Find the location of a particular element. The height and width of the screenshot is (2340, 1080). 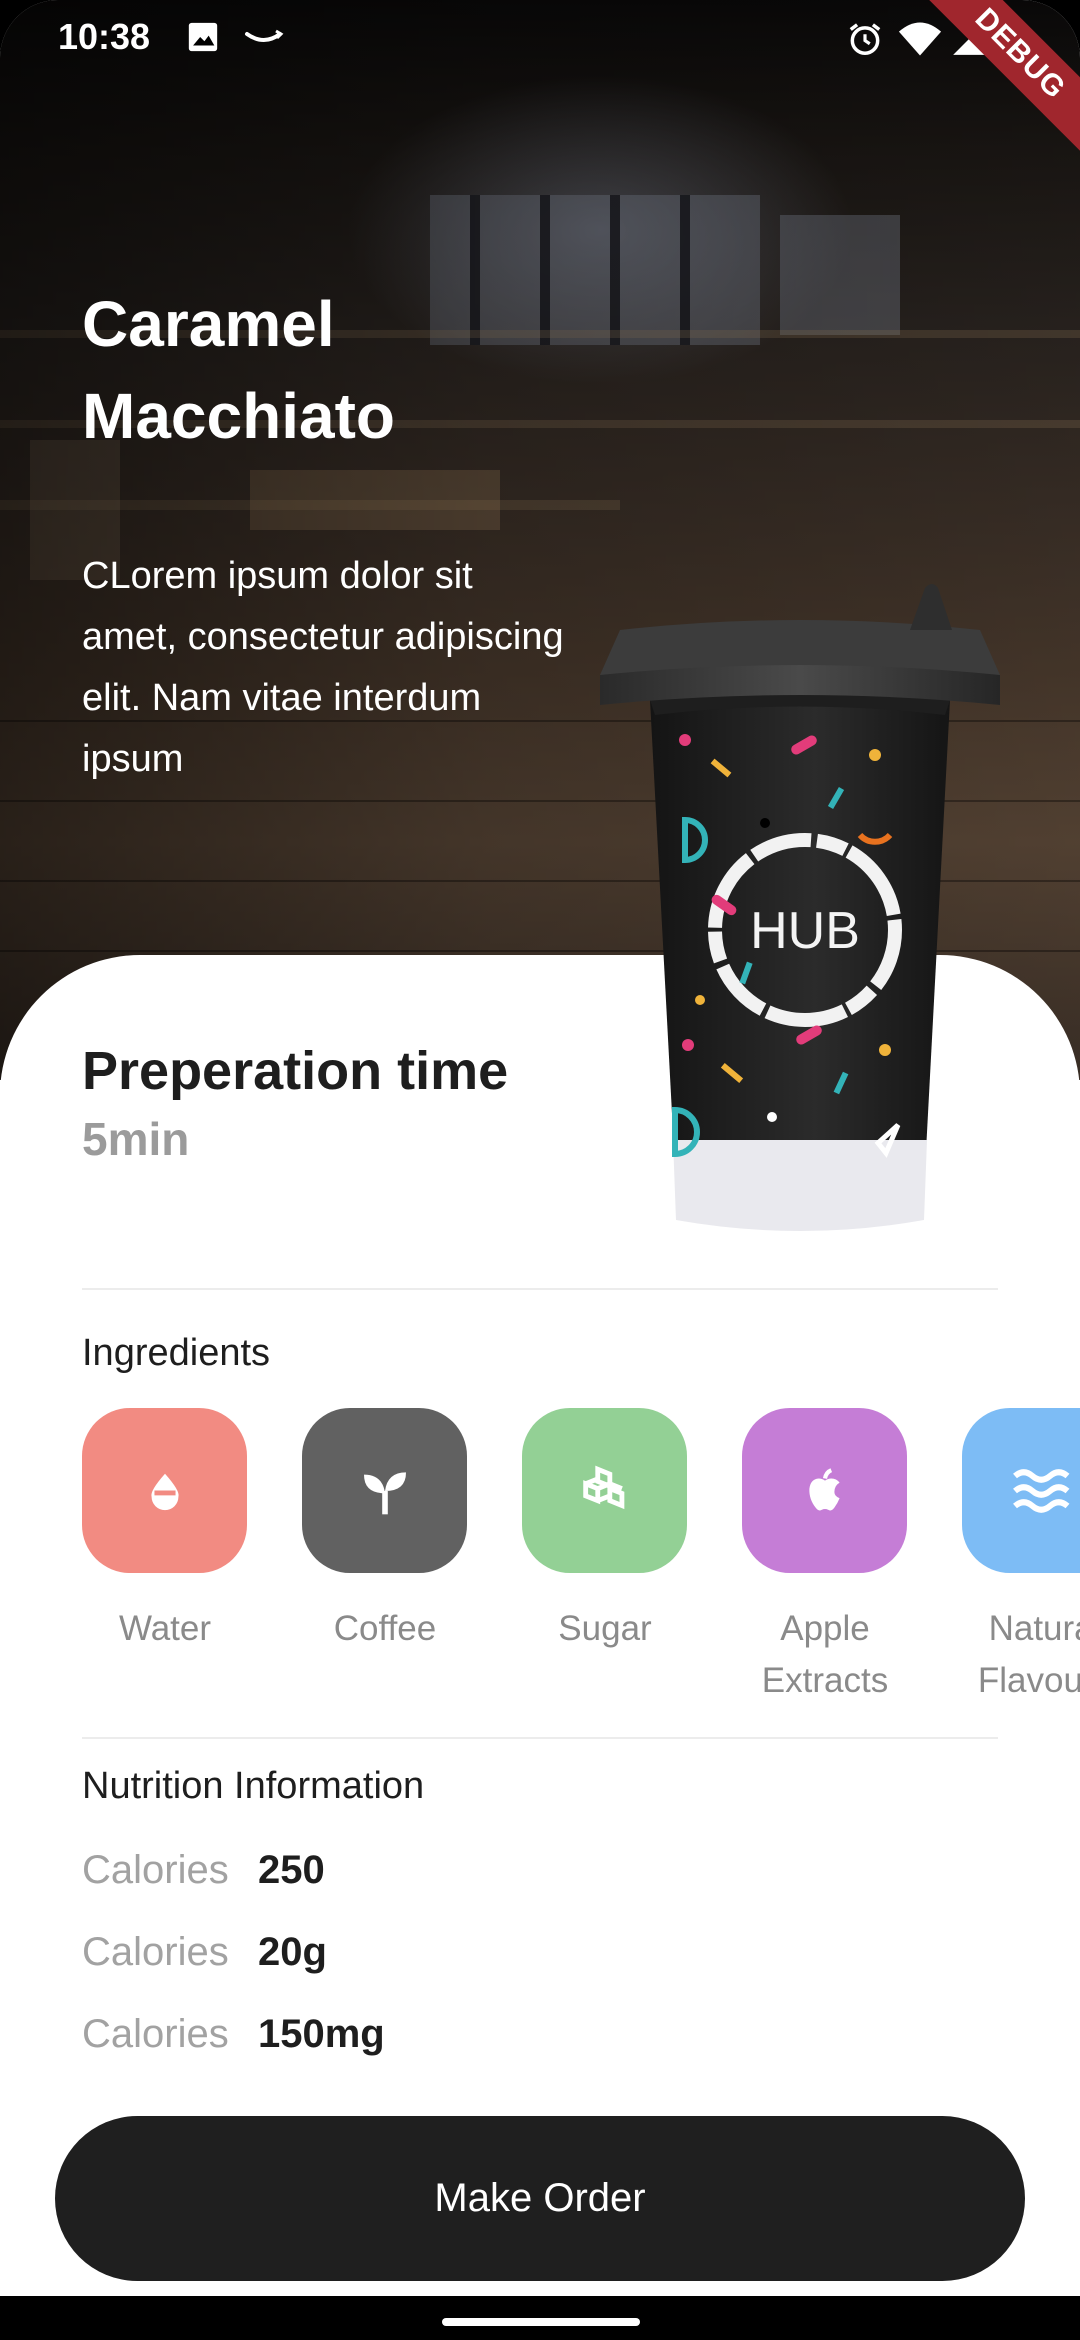

ingredient-apple-extracts: Apple Extracts is located at coordinates (824, 1557).